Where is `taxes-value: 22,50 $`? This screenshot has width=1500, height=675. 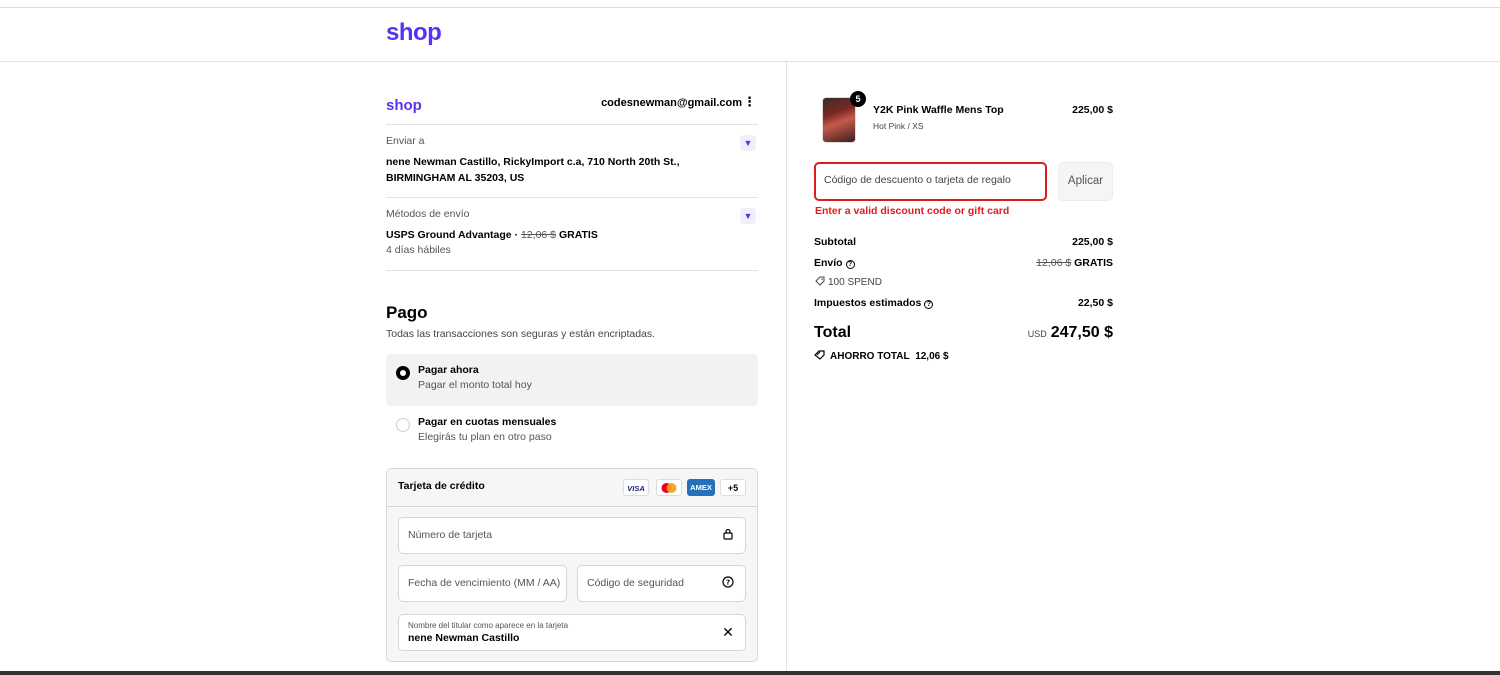
taxes-value: 22,50 $ is located at coordinates (1095, 303).